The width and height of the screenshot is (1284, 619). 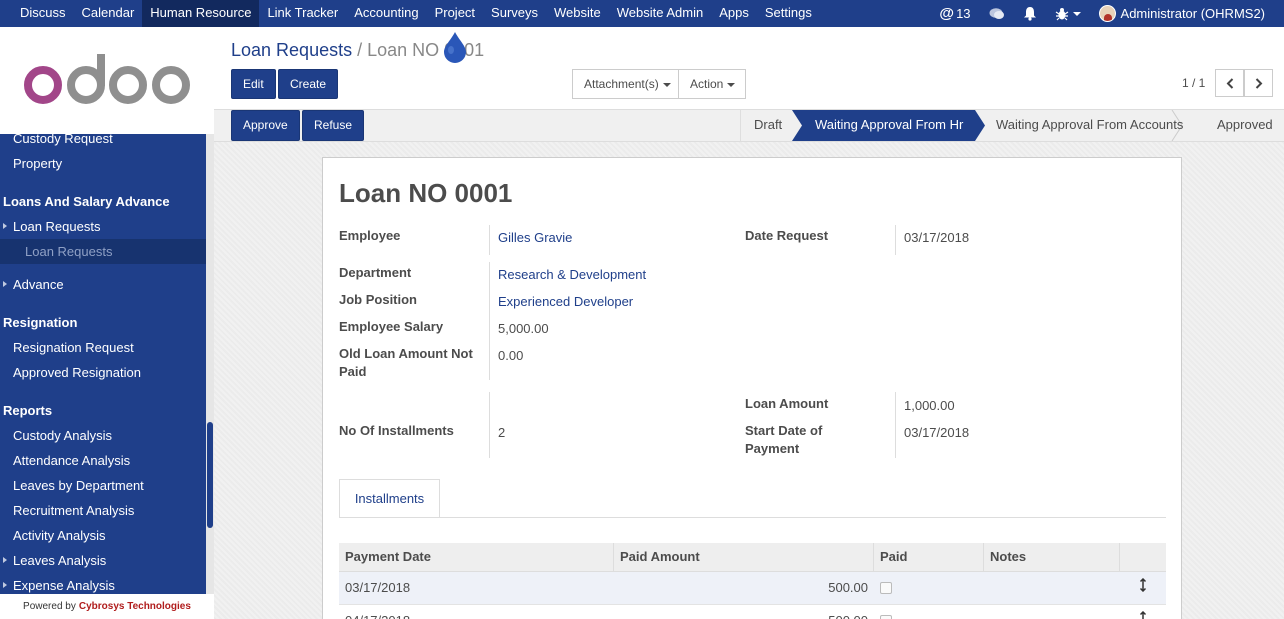 What do you see at coordinates (929, 588) in the screenshot?
I see `paid-cell` at bounding box center [929, 588].